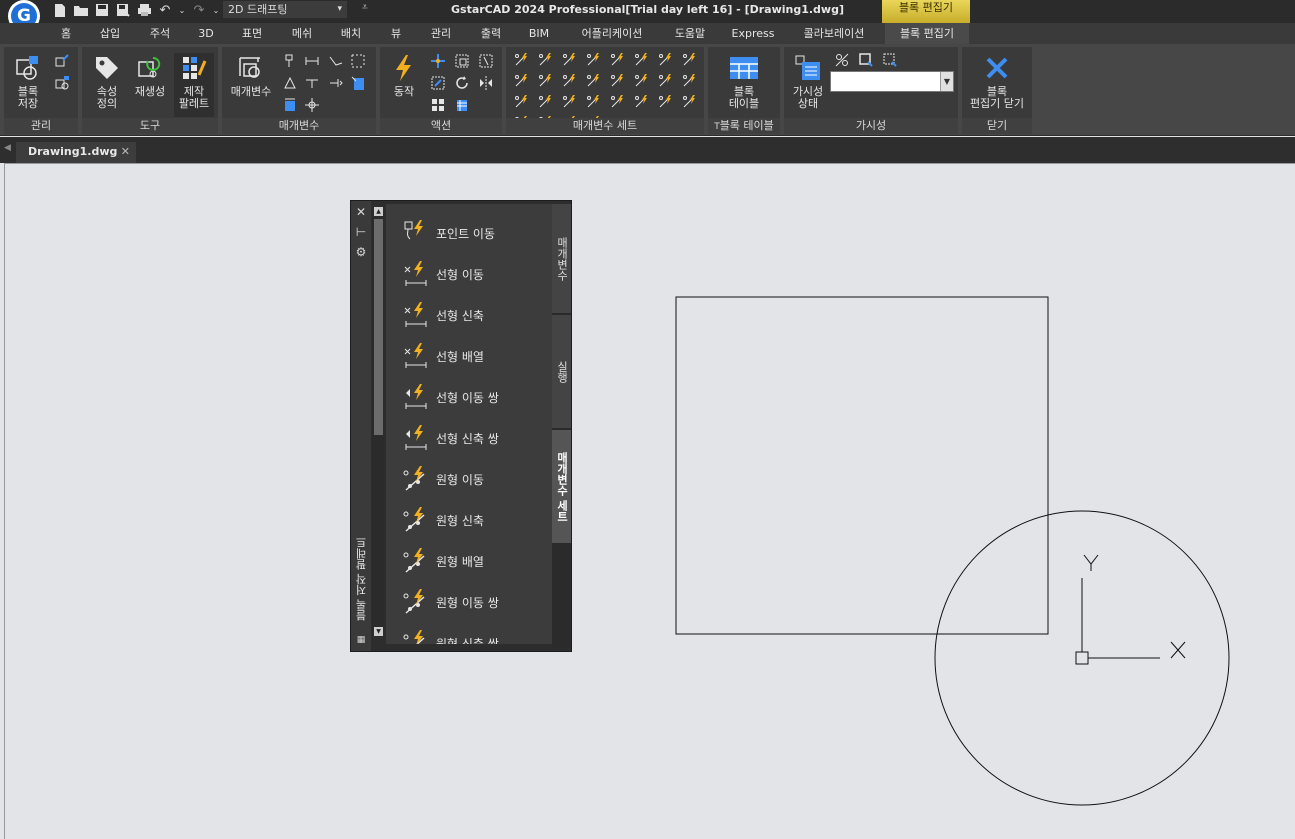 The width and height of the screenshot is (1295, 839). What do you see at coordinates (404, 75) in the screenshot?
I see `action-button: 동작` at bounding box center [404, 75].